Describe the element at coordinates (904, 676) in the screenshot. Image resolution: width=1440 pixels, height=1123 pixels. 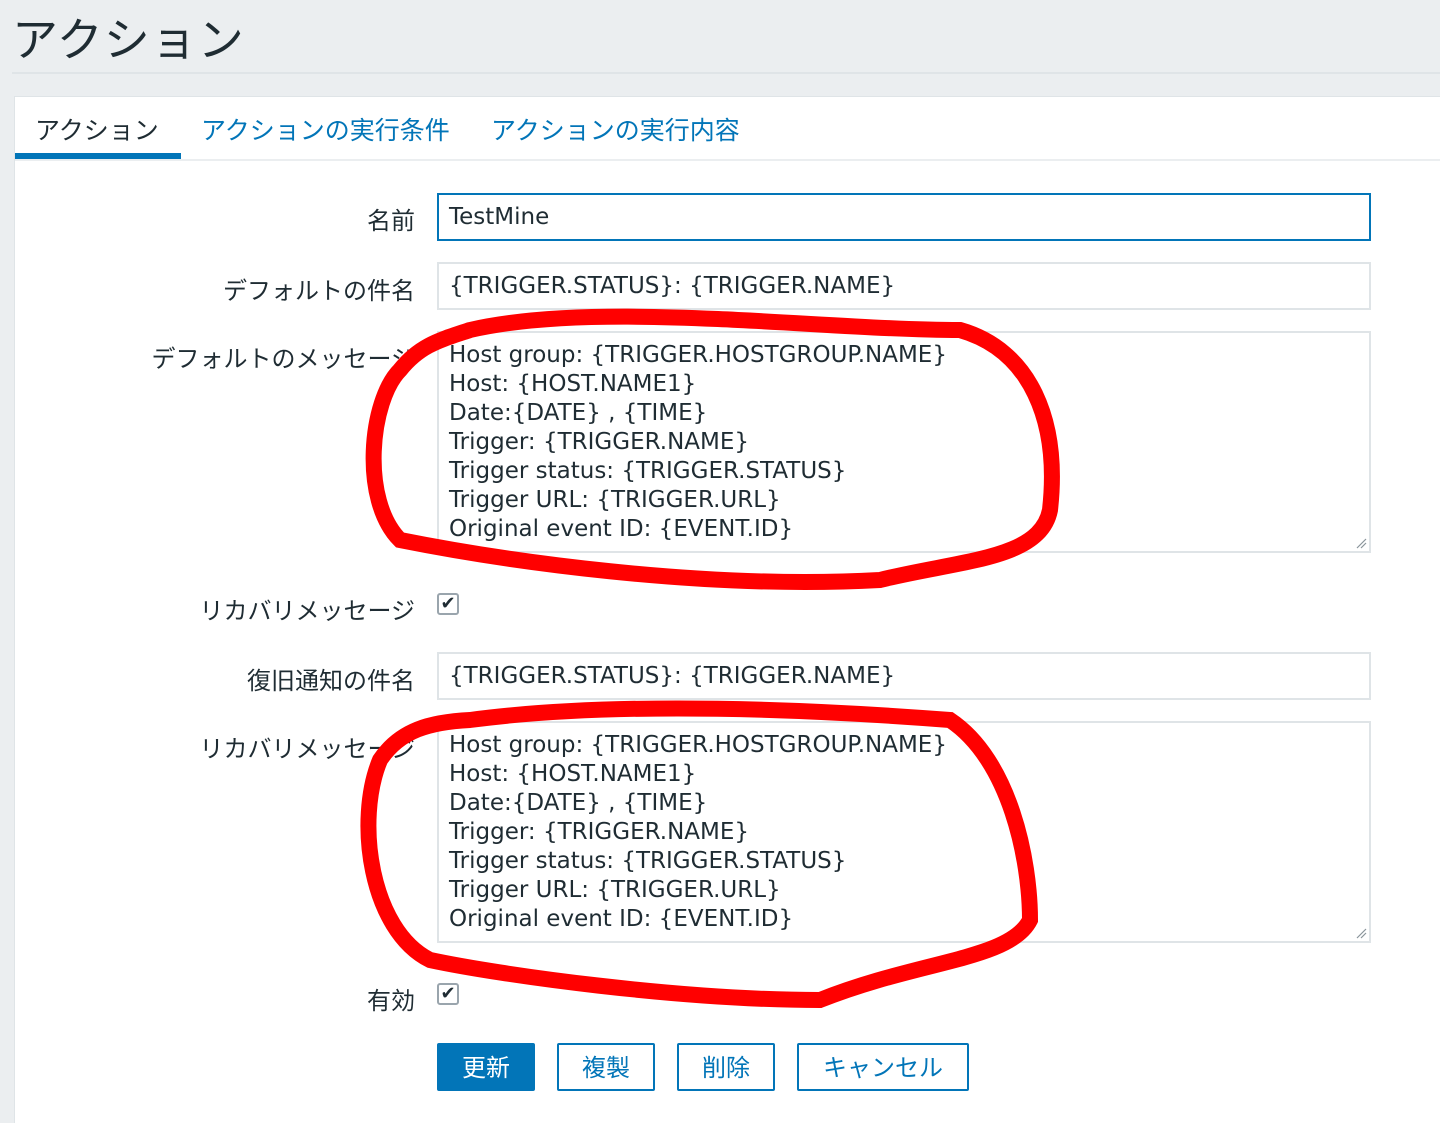
I see `recovery-subject-input: {TRIGGER.STATUS}: {TRIGGER.NAME}` at that location.